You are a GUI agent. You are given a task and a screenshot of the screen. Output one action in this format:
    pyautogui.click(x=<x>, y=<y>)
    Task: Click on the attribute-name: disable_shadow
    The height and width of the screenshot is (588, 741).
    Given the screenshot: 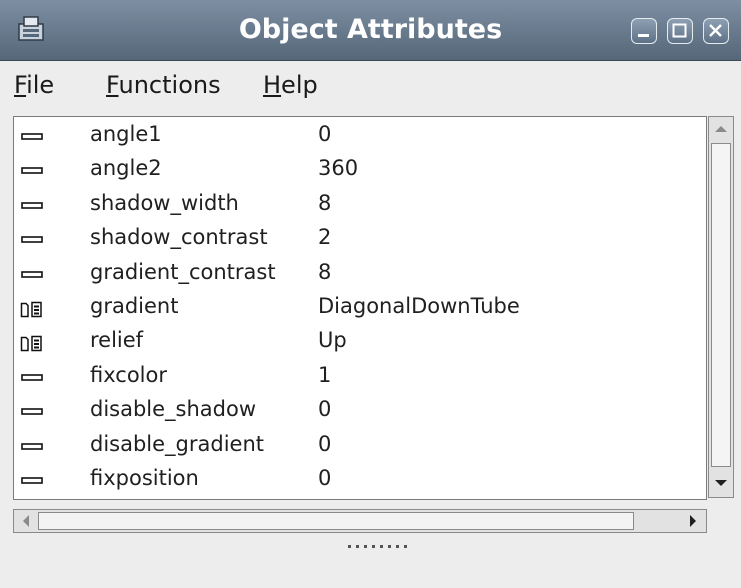 What is the action you would take?
    pyautogui.click(x=173, y=409)
    